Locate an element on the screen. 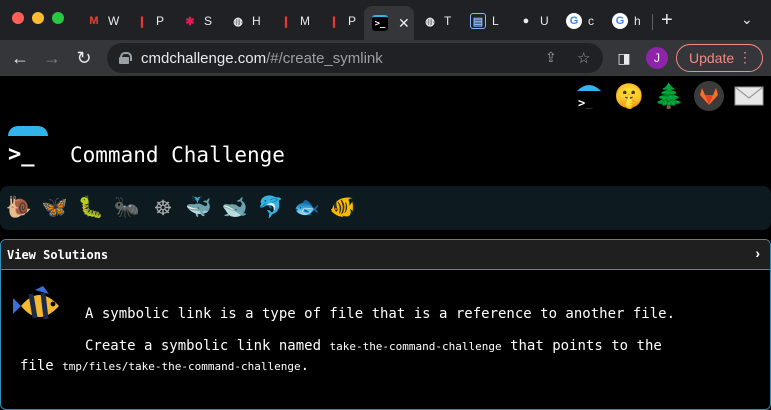  instruction-text-start: Create a symbolic link named is located at coordinates (203, 346).